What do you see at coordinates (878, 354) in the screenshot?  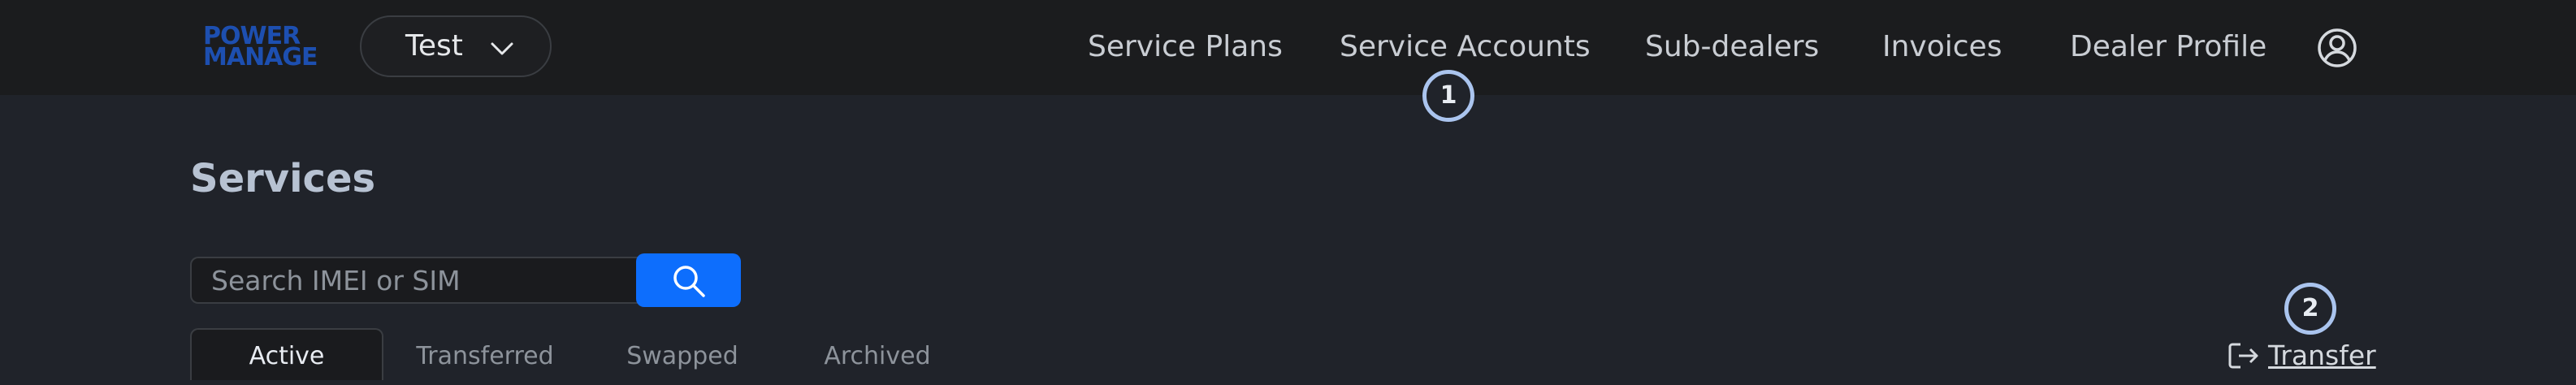 I see `tab-archived: Archived` at bounding box center [878, 354].